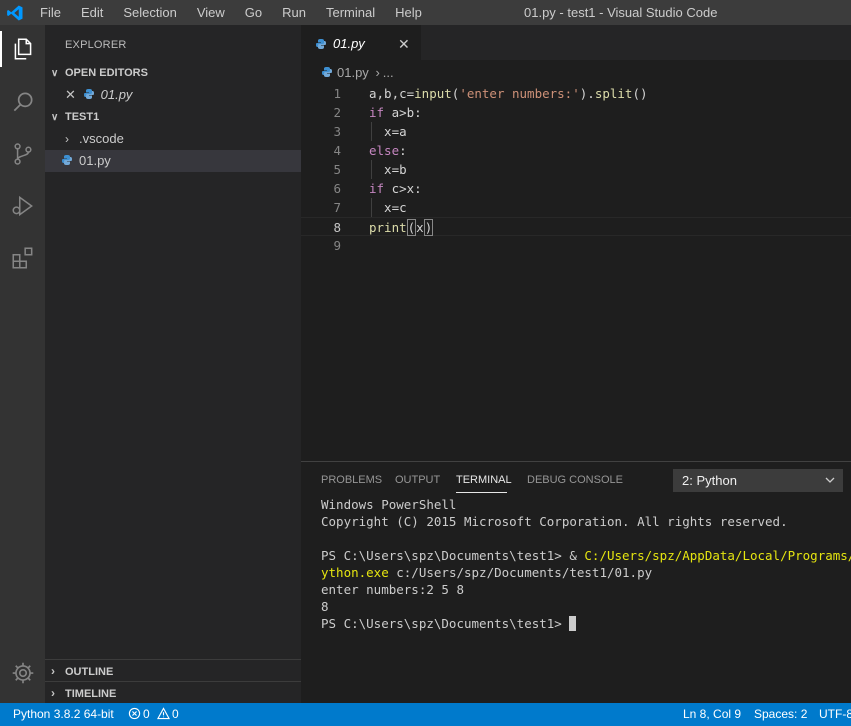 The height and width of the screenshot is (726, 851). What do you see at coordinates (22, 49) in the screenshot?
I see `files-icon` at bounding box center [22, 49].